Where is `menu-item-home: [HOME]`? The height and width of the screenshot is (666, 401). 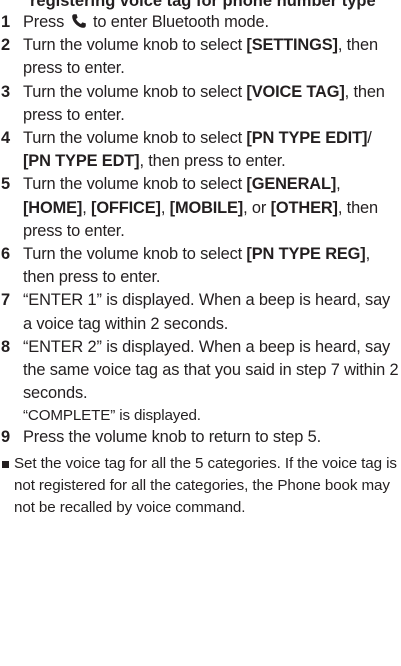 menu-item-home: [HOME] is located at coordinates (53, 207).